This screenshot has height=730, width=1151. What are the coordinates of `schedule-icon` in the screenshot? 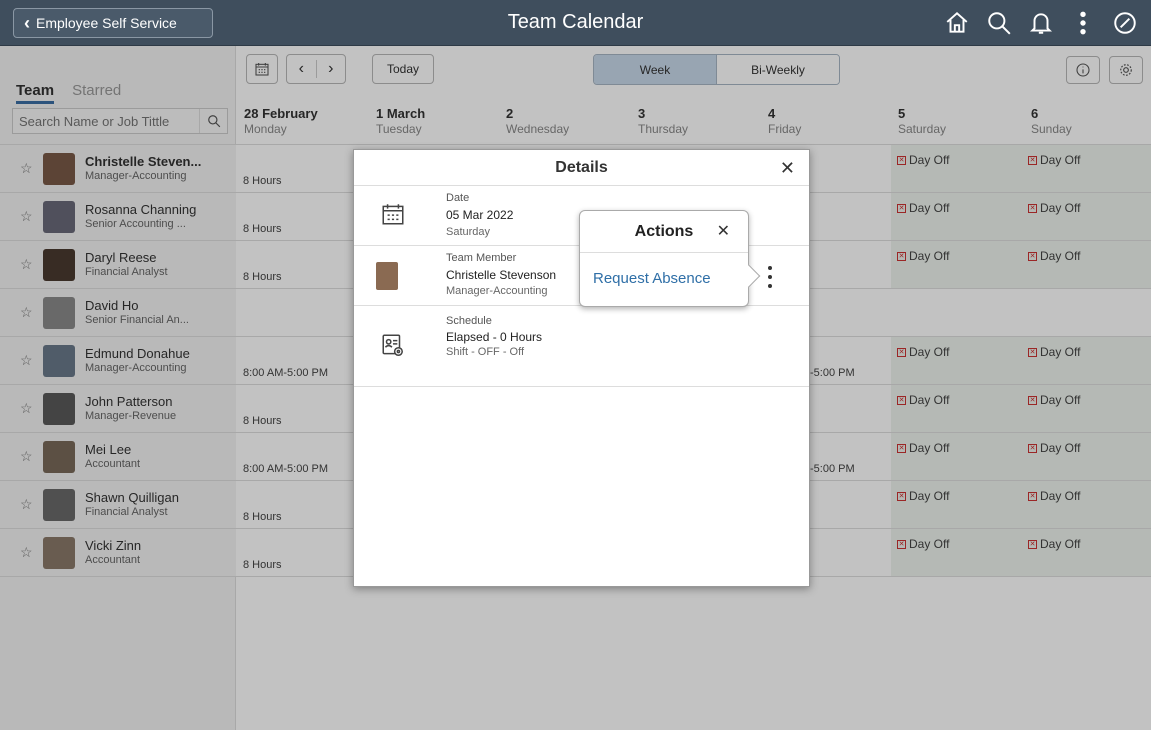 It's located at (393, 346).